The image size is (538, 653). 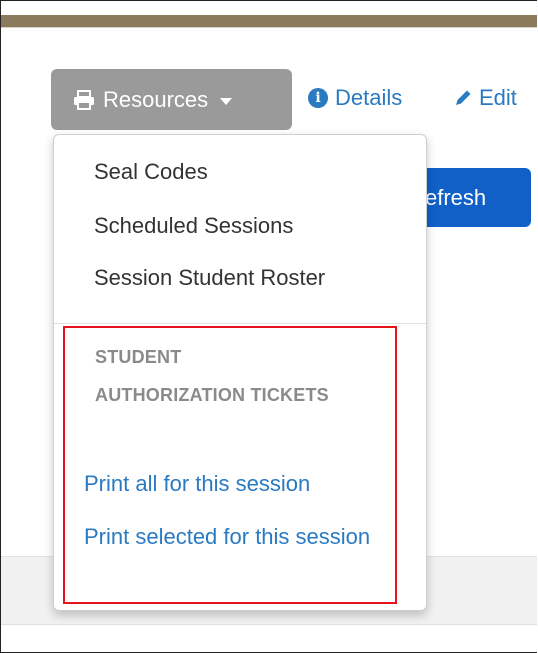 What do you see at coordinates (240, 323) in the screenshot?
I see `menu-divider` at bounding box center [240, 323].